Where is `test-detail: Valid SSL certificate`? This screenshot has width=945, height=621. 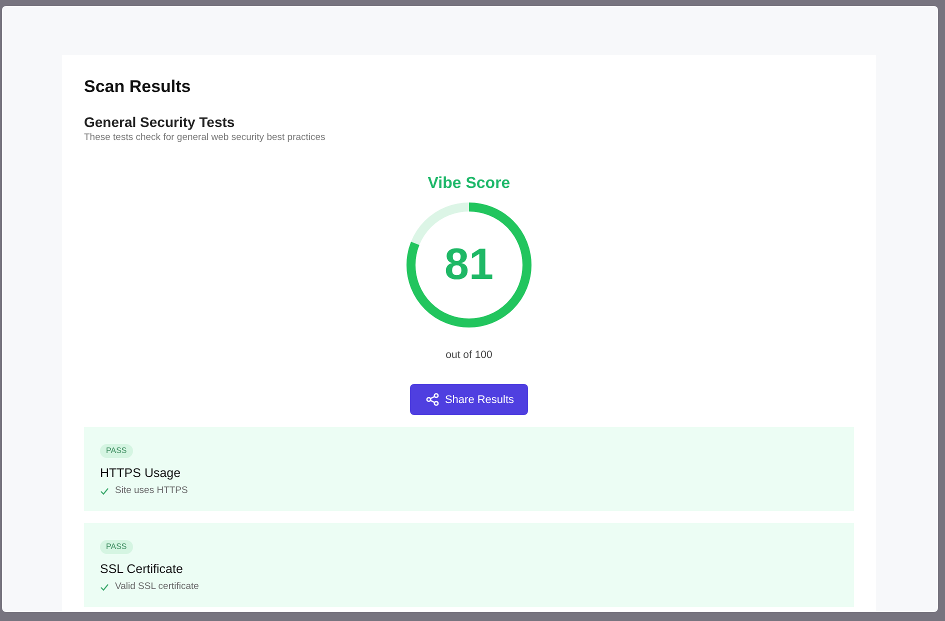
test-detail: Valid SSL certificate is located at coordinates (157, 587).